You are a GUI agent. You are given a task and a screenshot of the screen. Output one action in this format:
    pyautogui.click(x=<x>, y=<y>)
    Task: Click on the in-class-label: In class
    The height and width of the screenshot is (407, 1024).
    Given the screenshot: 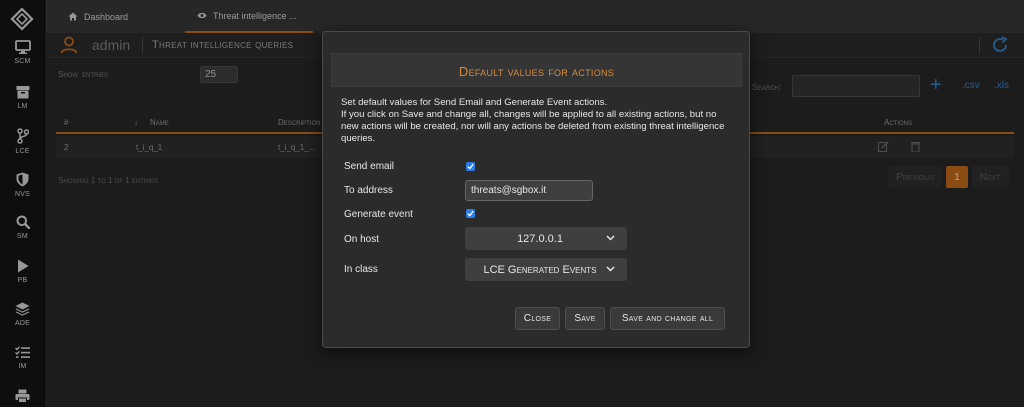 What is the action you would take?
    pyautogui.click(x=361, y=269)
    